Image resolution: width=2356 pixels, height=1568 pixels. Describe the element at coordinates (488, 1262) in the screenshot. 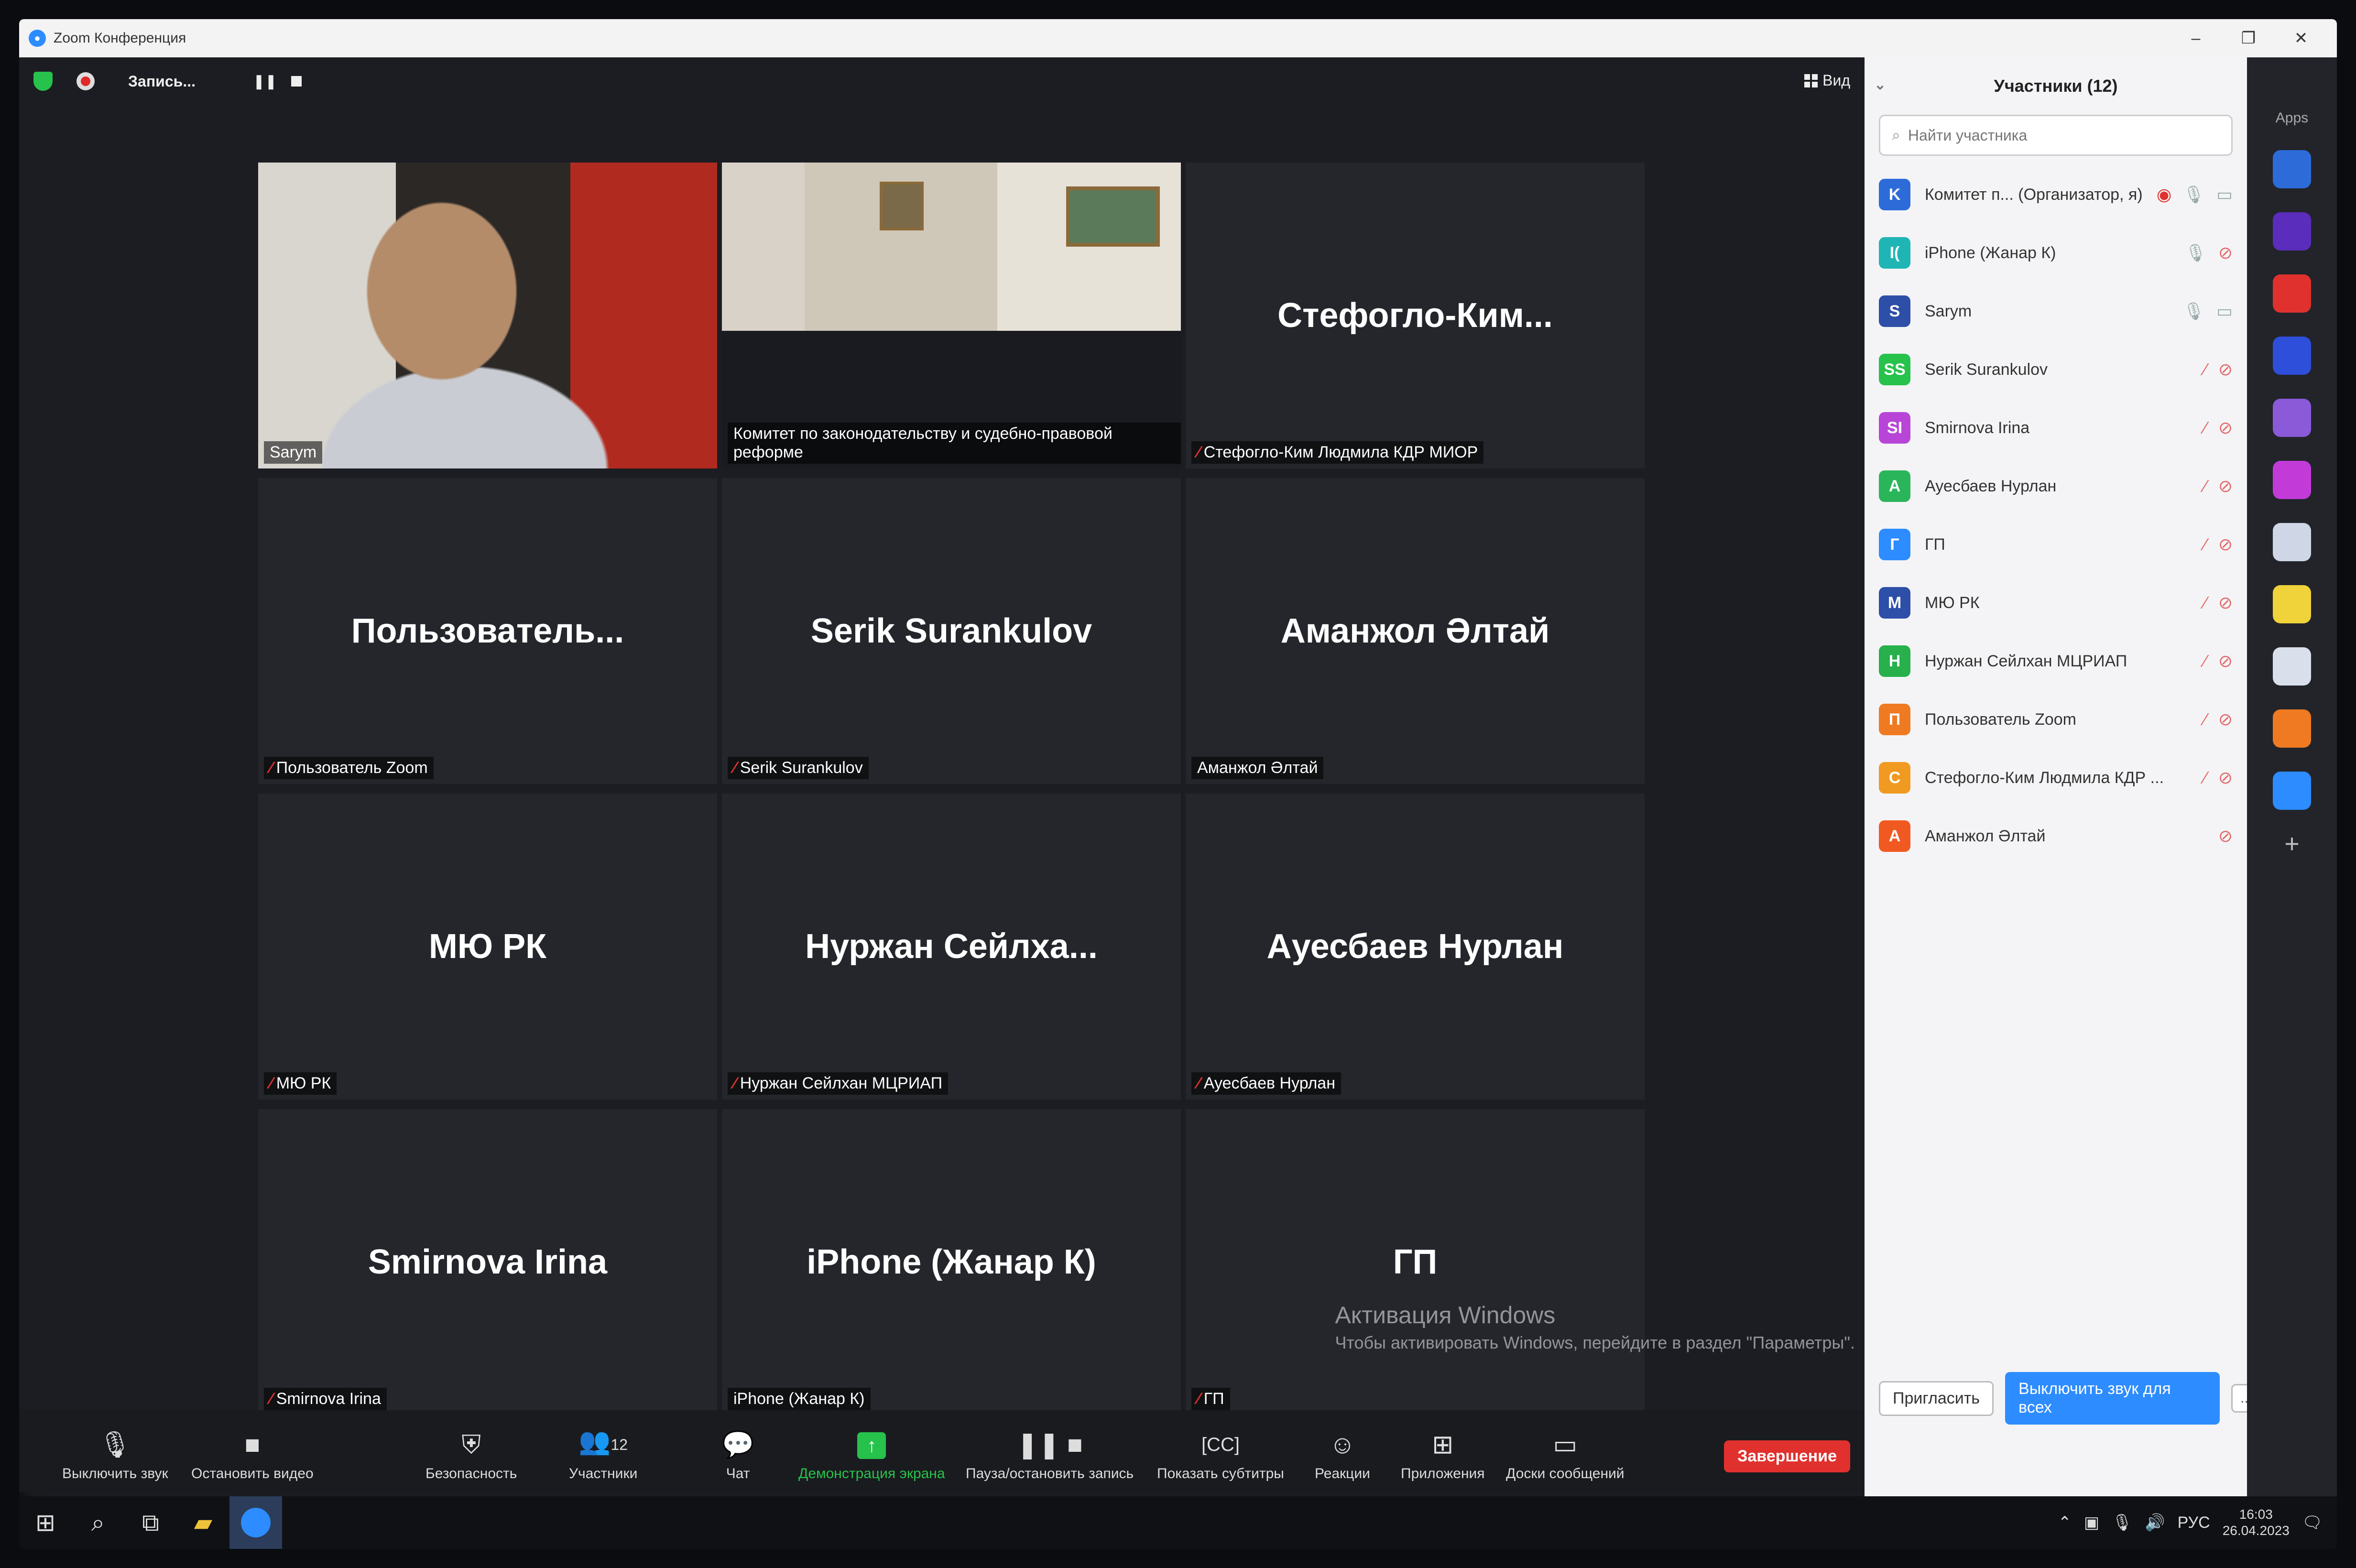

I see `participant-tile: Smirnova Irina ⁄ Smirnova Irina` at that location.